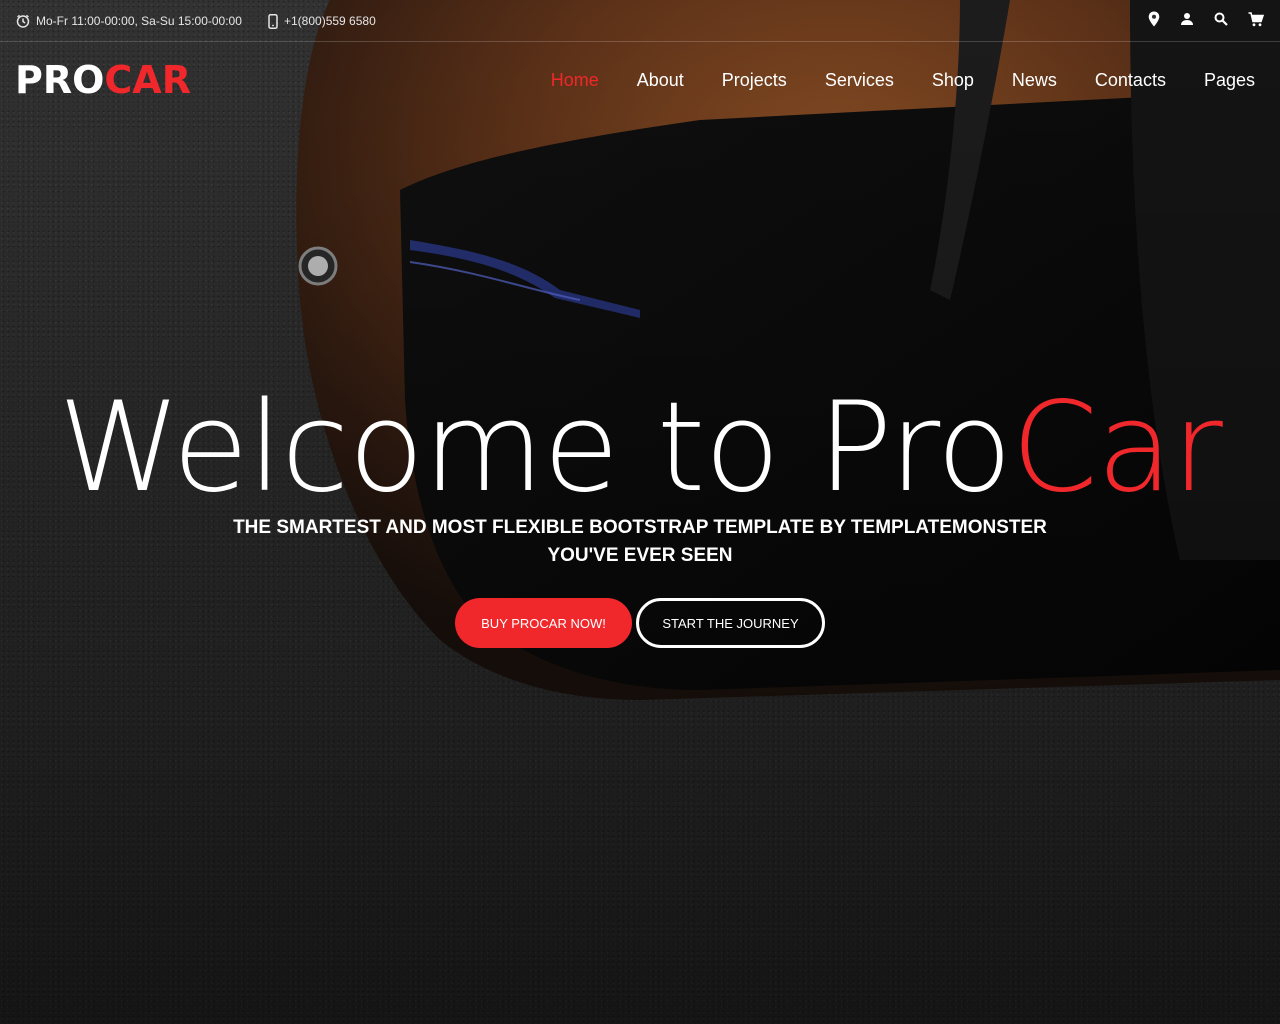 The height and width of the screenshot is (1024, 1280). Describe the element at coordinates (23, 21) in the screenshot. I see `clock-icon` at that location.